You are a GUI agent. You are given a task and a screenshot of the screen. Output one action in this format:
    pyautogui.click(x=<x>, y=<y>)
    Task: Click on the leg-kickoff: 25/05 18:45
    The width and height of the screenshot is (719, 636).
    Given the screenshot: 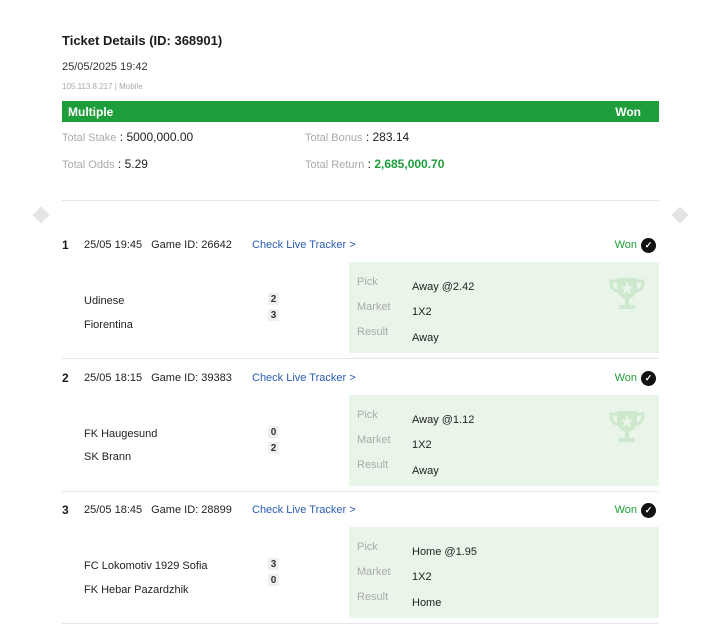 What is the action you would take?
    pyautogui.click(x=113, y=510)
    